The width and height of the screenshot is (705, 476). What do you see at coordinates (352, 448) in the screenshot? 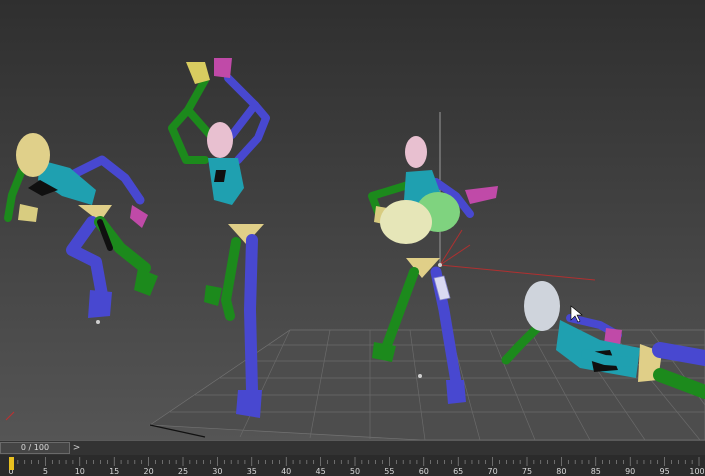
I see `time-slider-track: 0 / 100 >` at bounding box center [352, 448].